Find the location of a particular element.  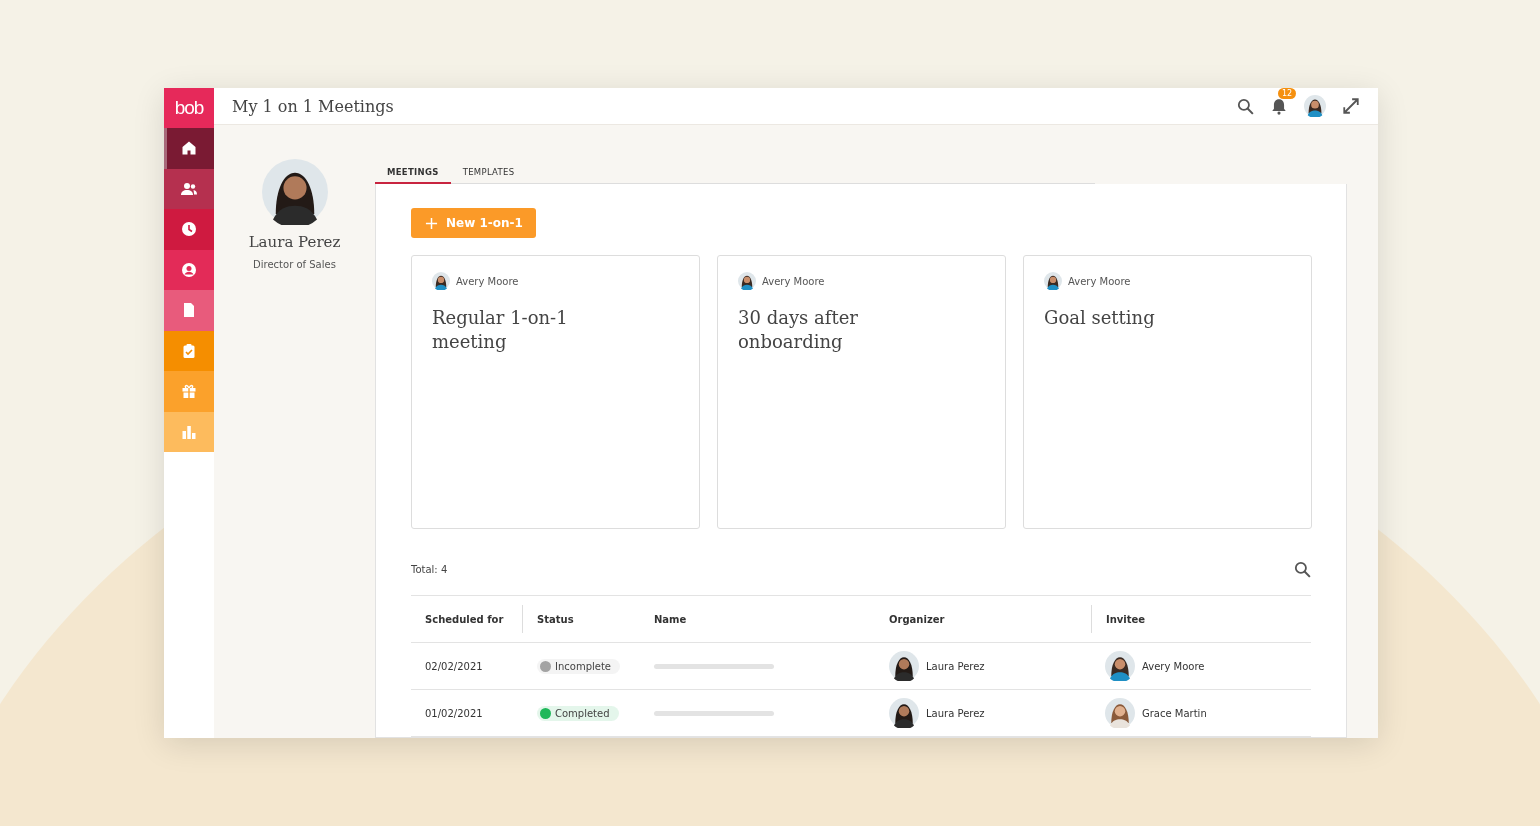

expand-icon is located at coordinates (1351, 106).